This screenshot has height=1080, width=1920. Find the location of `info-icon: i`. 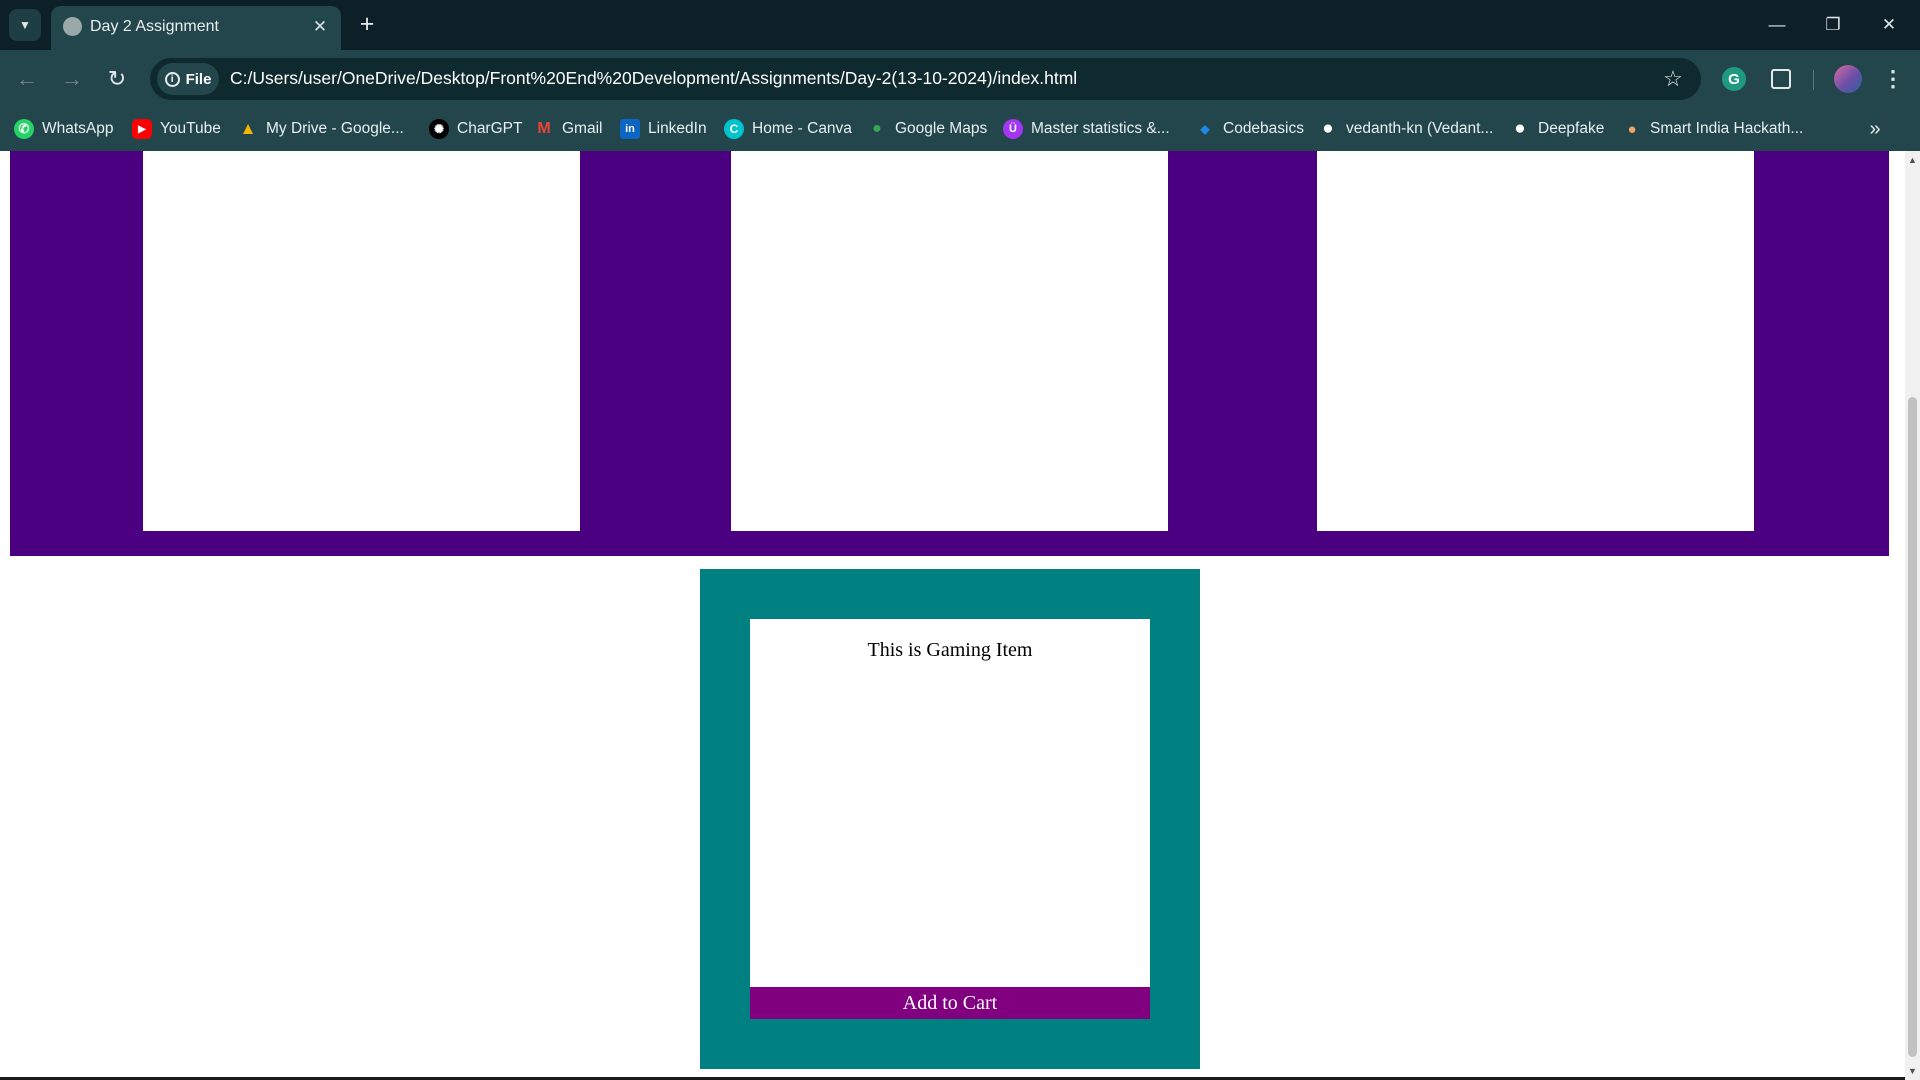

info-icon: i is located at coordinates (172, 79).